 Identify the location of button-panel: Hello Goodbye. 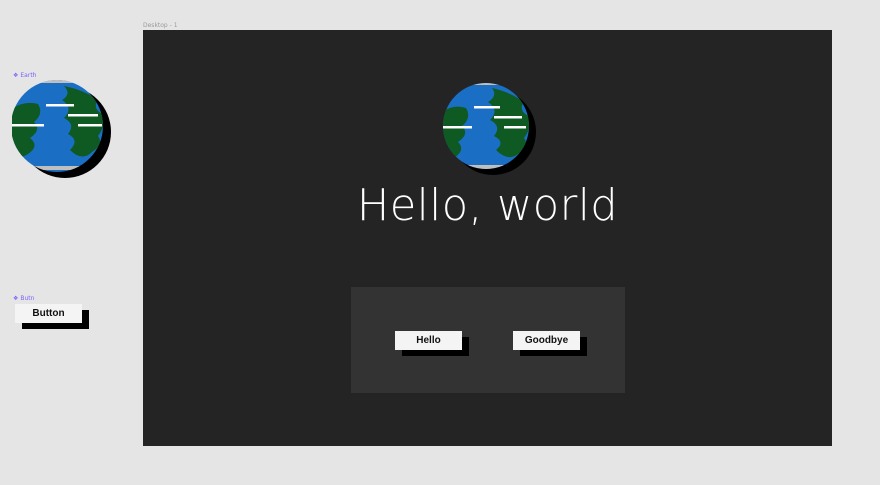
(488, 340).